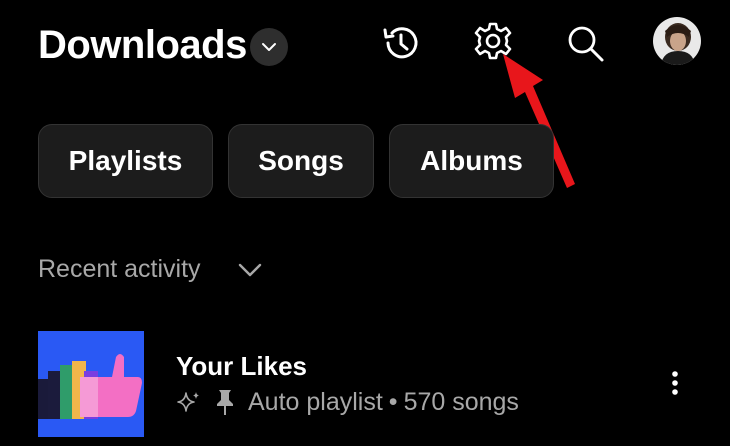  I want to click on title-dropdown-button, so click(269, 47).